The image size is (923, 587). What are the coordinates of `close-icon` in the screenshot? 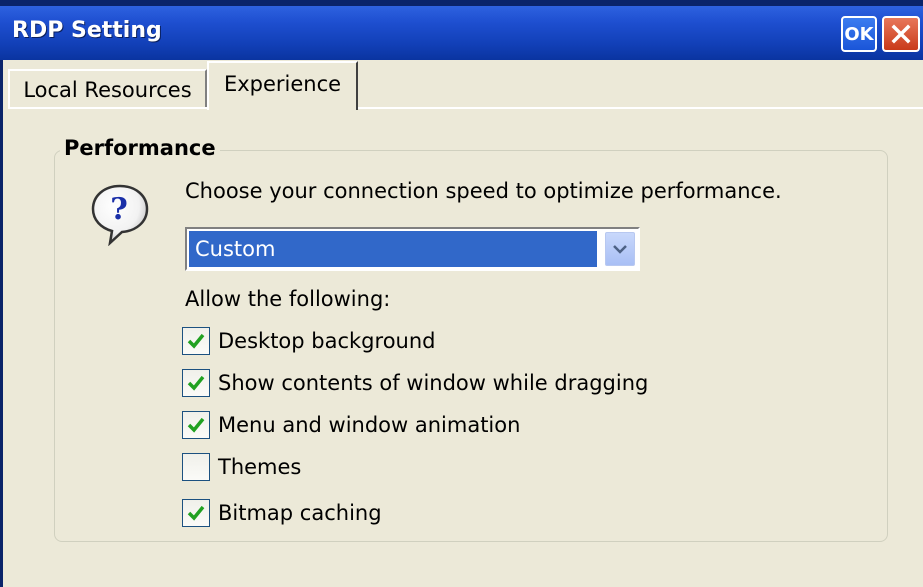 It's located at (901, 34).